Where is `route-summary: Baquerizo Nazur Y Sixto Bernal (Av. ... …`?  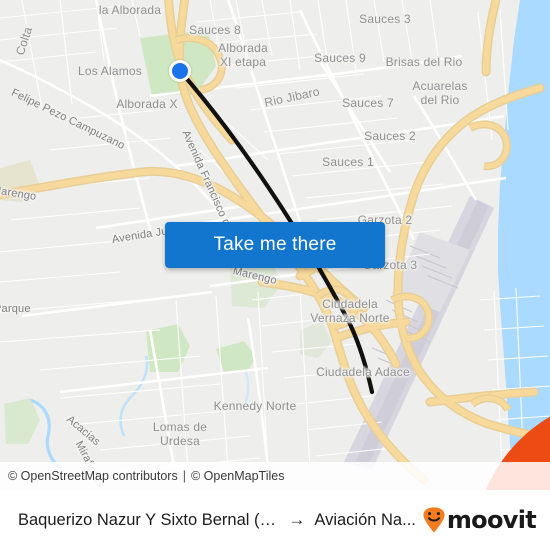 route-summary: Baquerizo Nazur Y Sixto Bernal (Av. ... … is located at coordinates (217, 520).